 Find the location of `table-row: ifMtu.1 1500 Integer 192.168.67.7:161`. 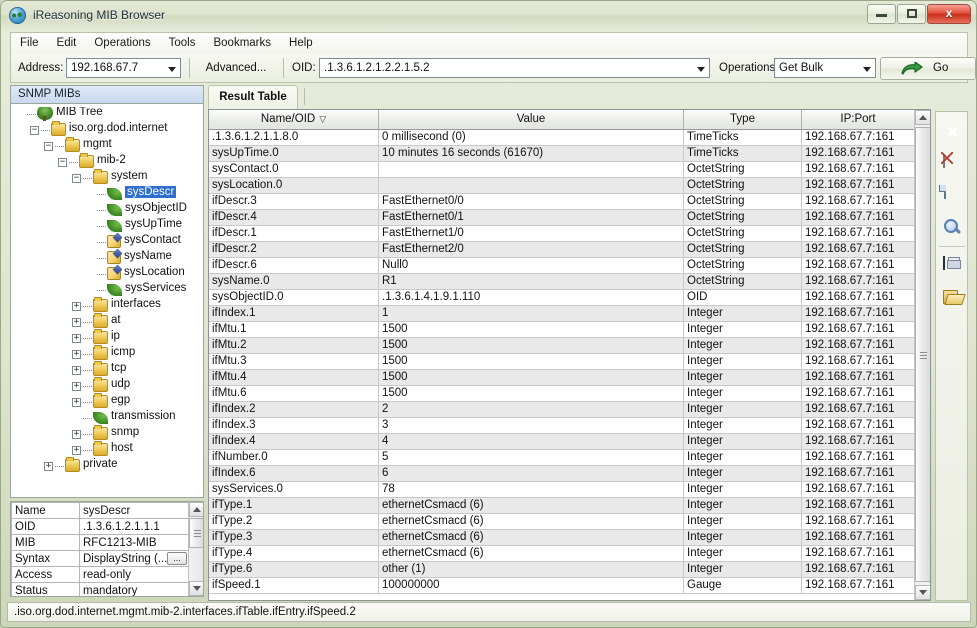

table-row: ifMtu.1 1500 Integer 192.168.67.7:161 is located at coordinates (562, 330).